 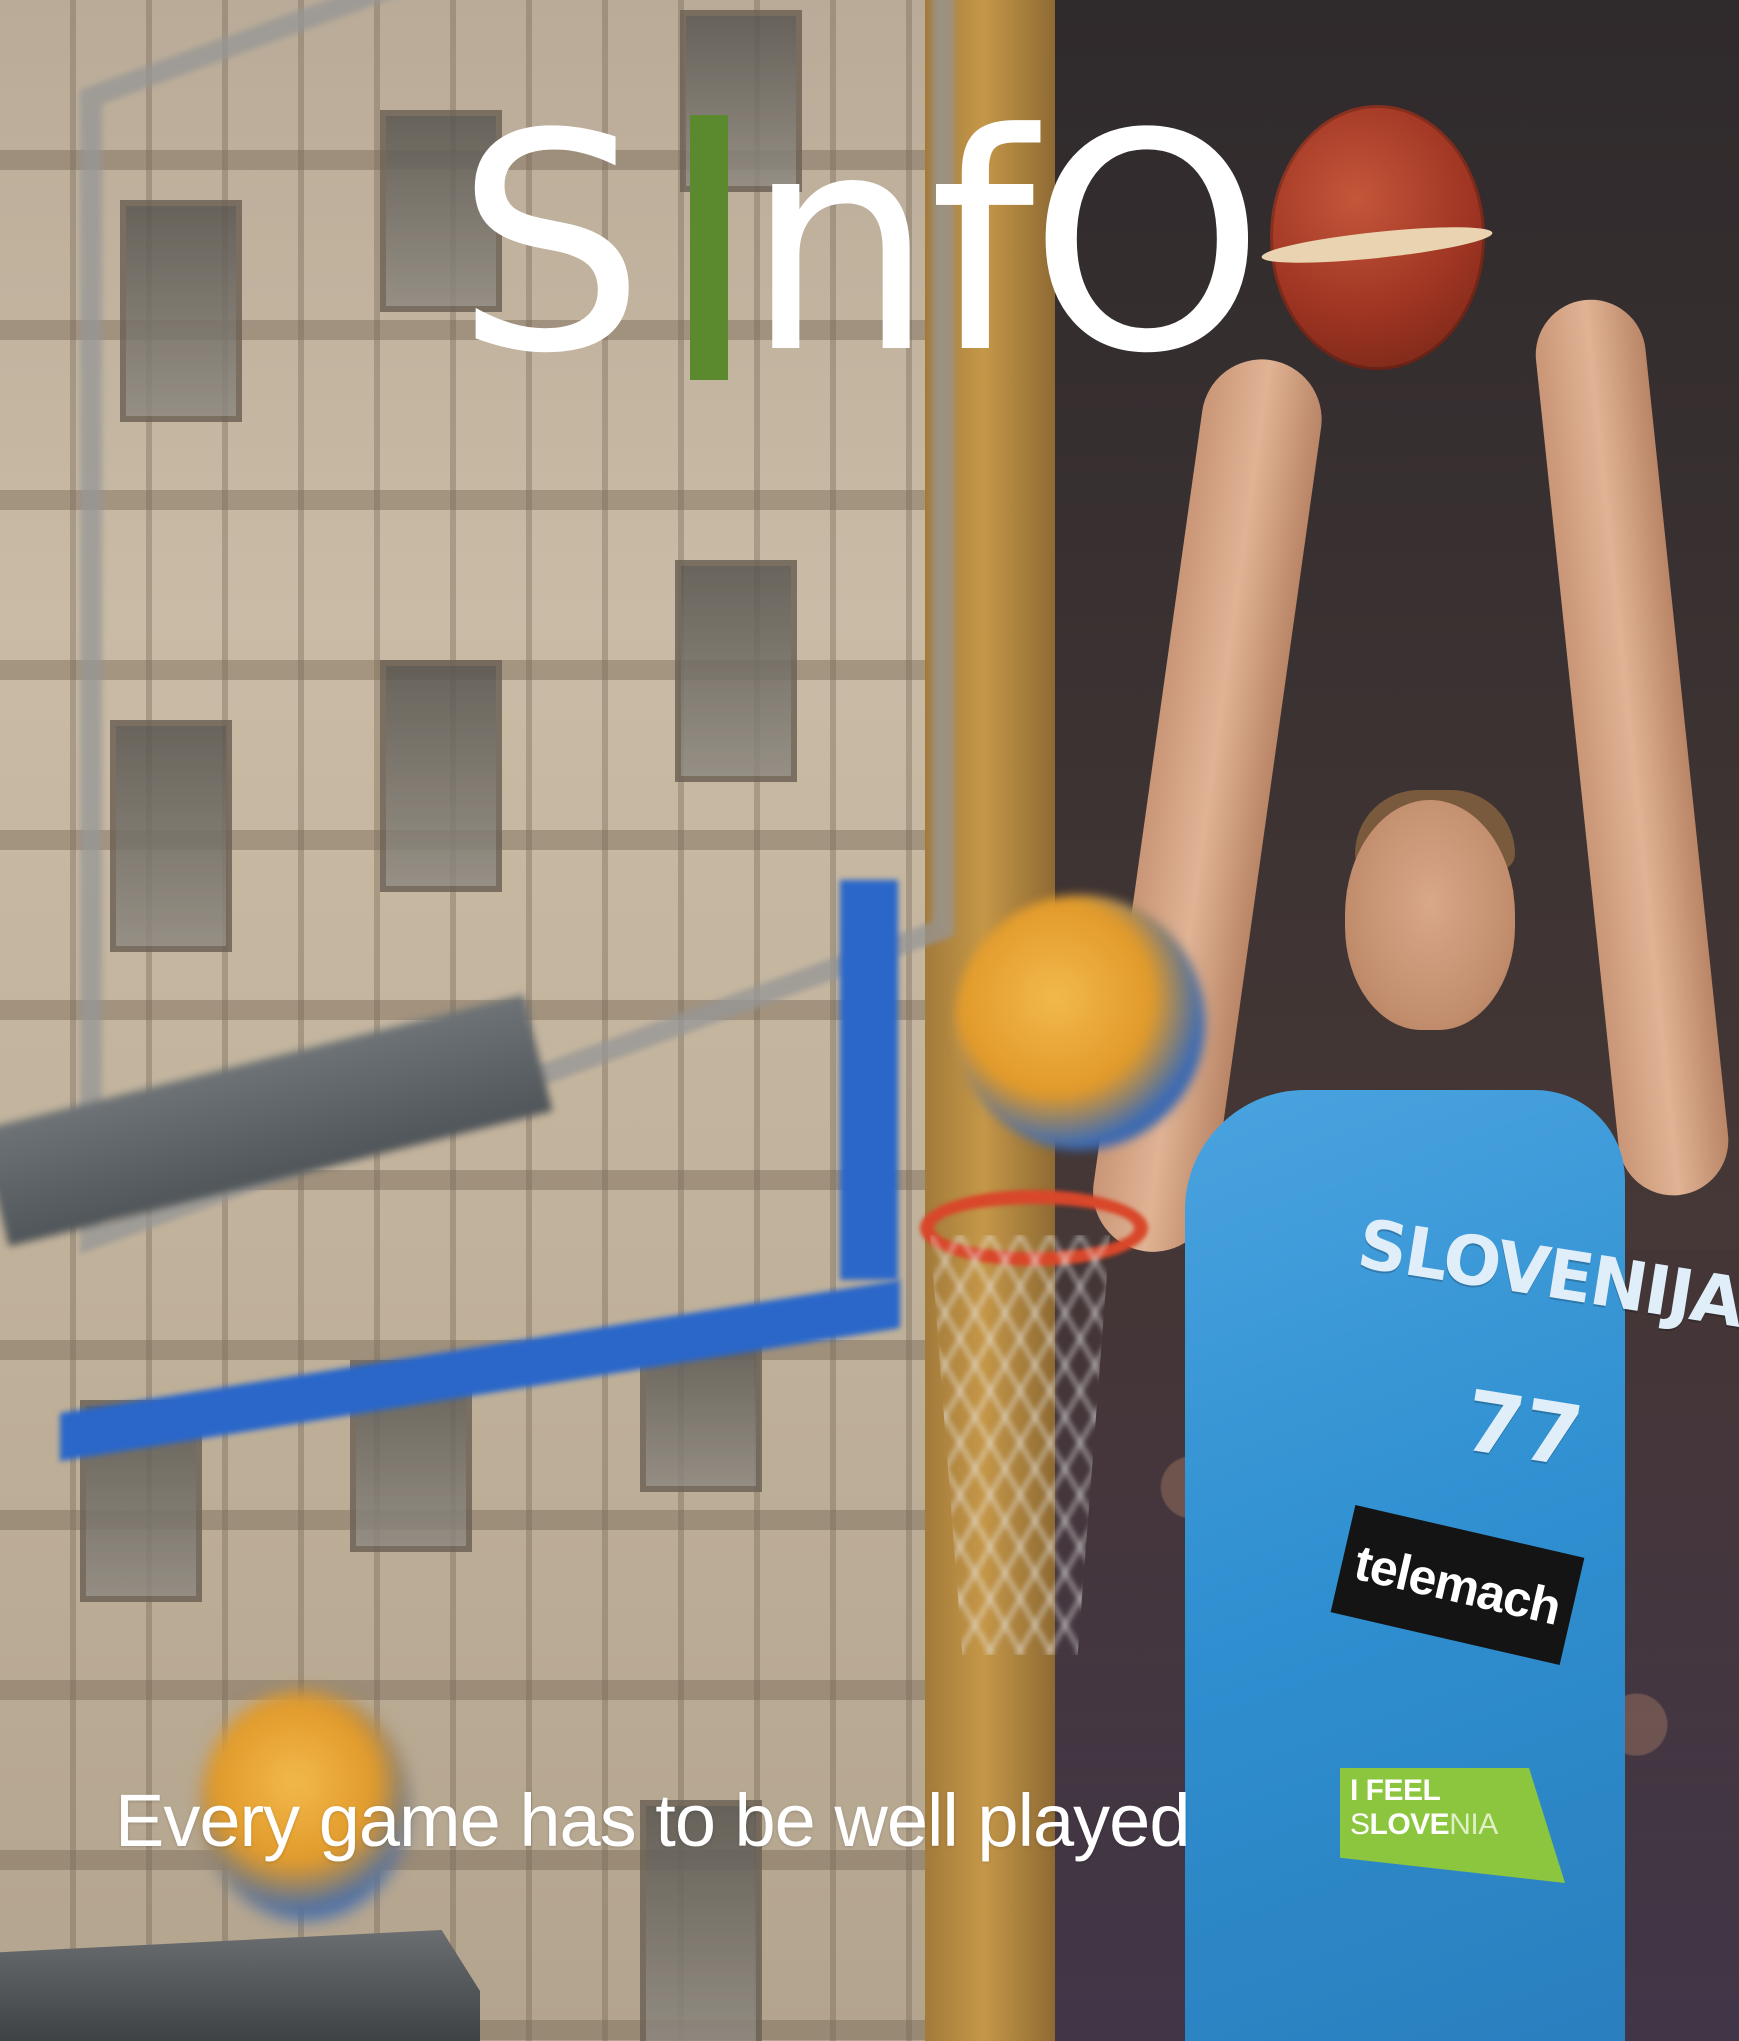 What do you see at coordinates (1005, 244) in the screenshot?
I see `logo-letters-nfo: nfO` at bounding box center [1005, 244].